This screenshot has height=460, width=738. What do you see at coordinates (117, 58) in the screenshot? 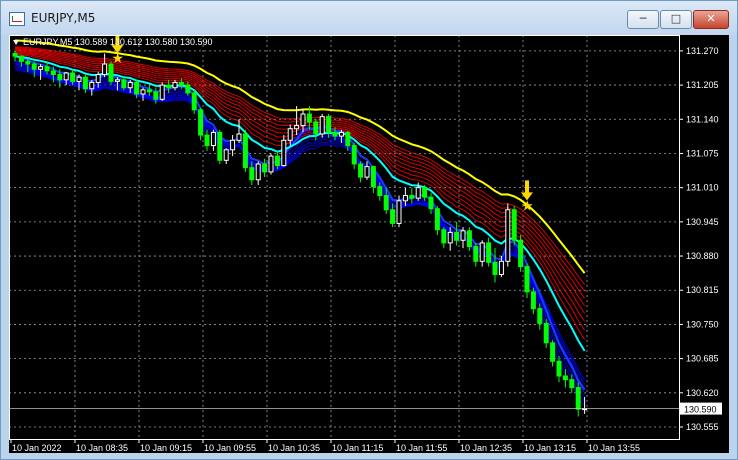
I see `sell-signal-1-star-icon: ★` at bounding box center [117, 58].